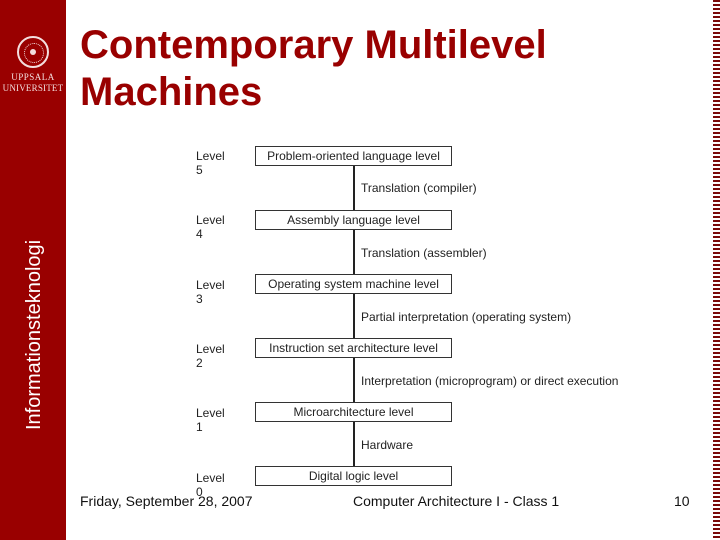  I want to click on logo-line-2: UNIVERSITET, so click(33, 88).